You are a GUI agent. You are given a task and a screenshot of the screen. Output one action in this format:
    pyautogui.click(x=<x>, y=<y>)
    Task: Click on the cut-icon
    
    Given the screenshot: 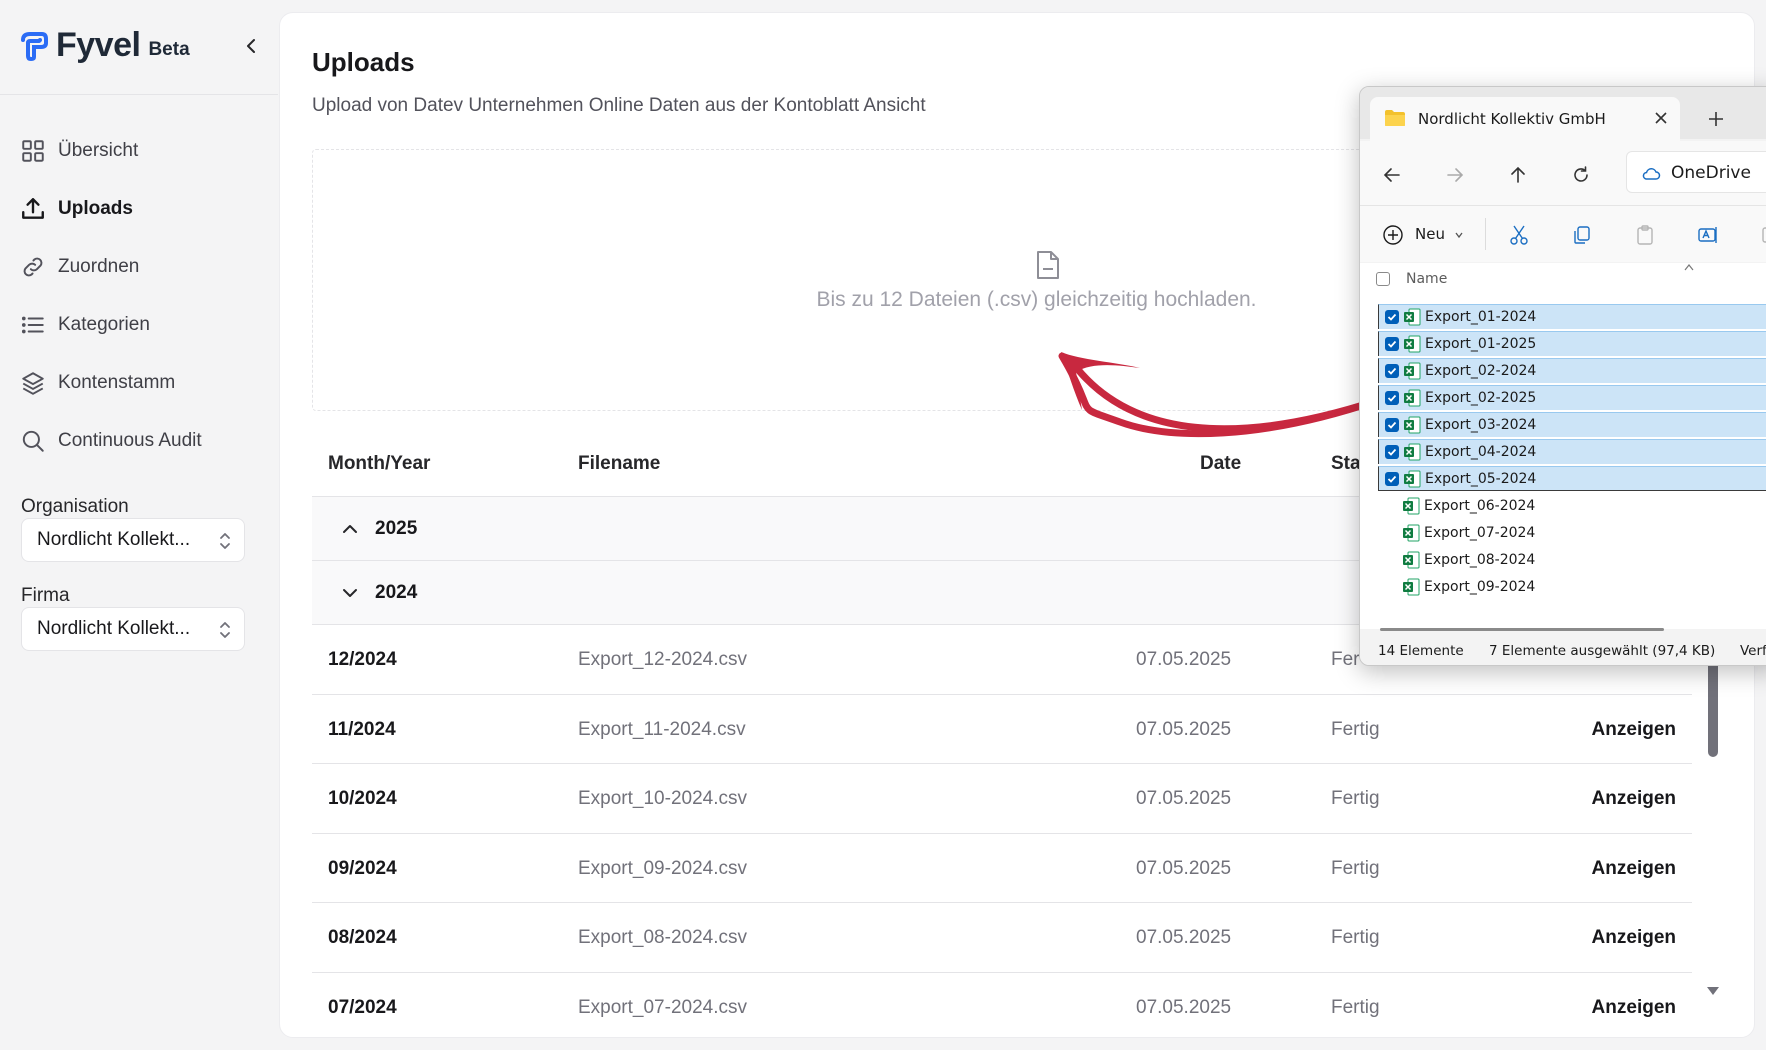 What is the action you would take?
    pyautogui.click(x=1519, y=235)
    